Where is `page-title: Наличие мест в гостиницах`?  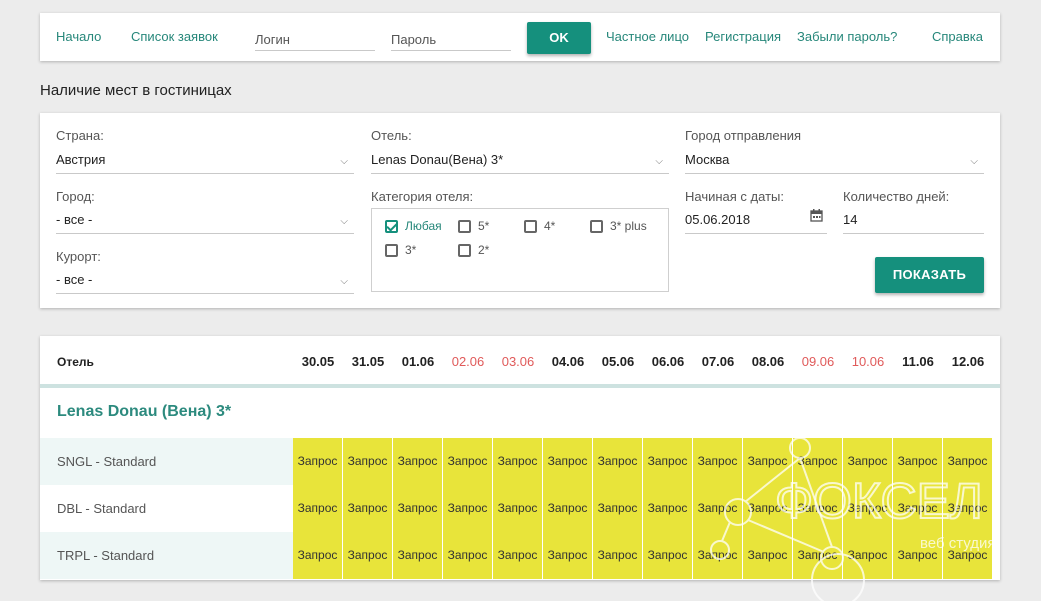
page-title: Наличие мест в гостиницах is located at coordinates (136, 90).